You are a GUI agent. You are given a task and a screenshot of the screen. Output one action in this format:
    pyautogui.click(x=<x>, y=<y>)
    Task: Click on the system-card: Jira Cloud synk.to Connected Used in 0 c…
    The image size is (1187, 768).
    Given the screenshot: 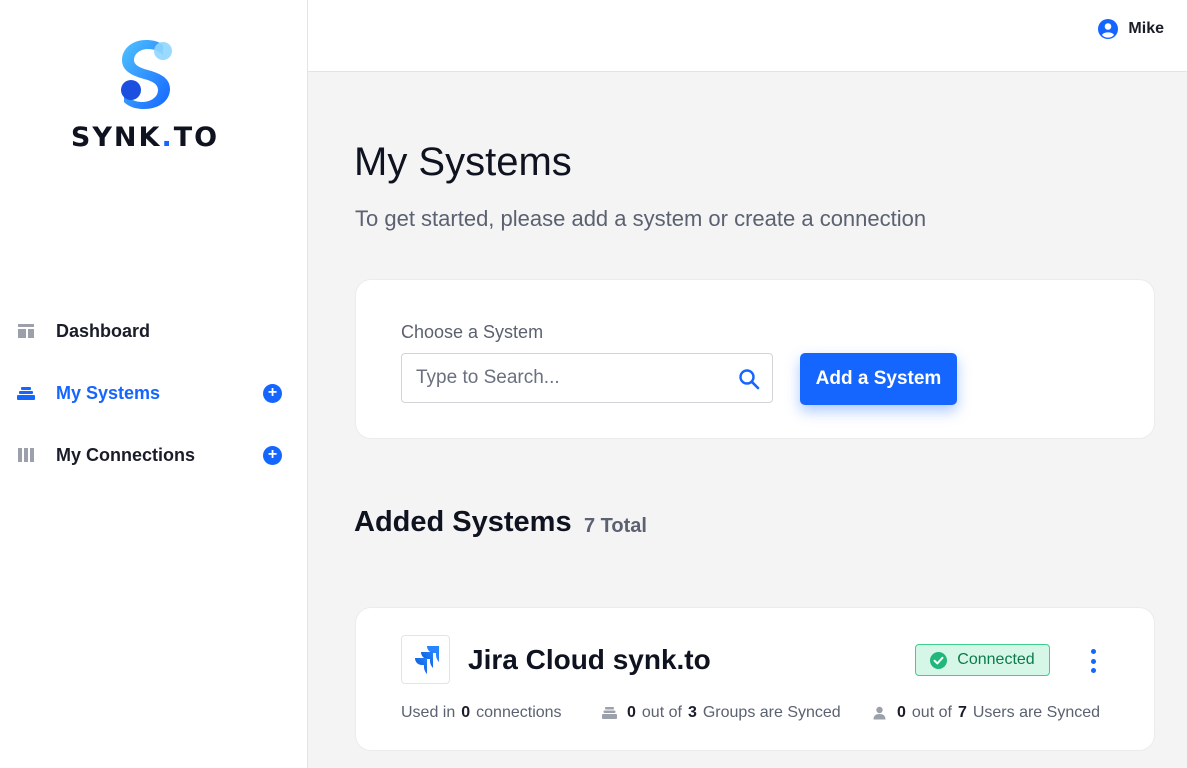 What is the action you would take?
    pyautogui.click(x=755, y=679)
    